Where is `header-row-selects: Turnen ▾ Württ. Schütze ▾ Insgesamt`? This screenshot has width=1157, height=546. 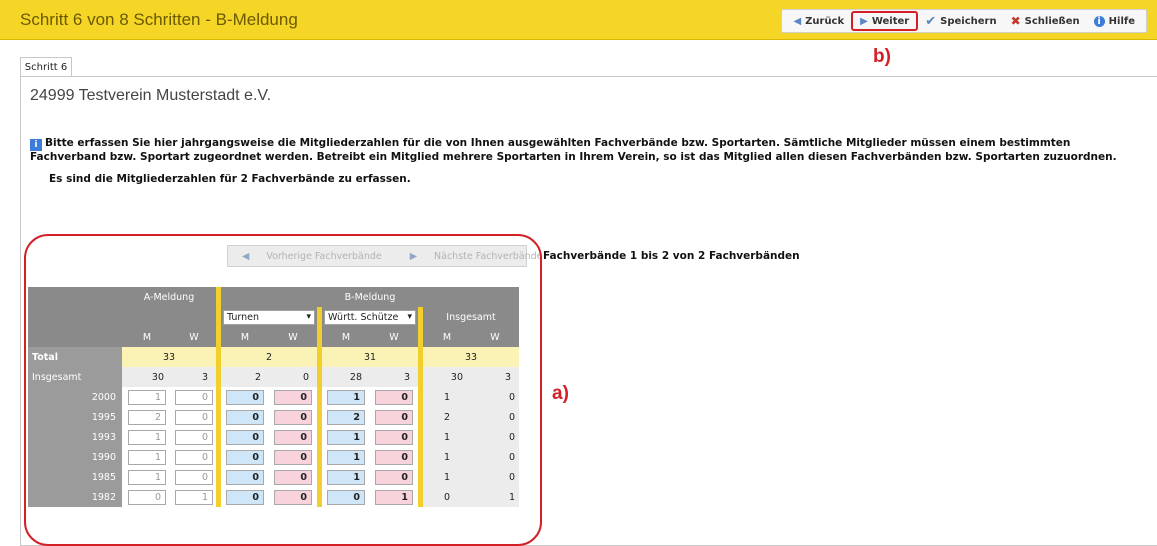 header-row-selects: Turnen ▾ Württ. Schütze ▾ Insgesamt is located at coordinates (273, 317).